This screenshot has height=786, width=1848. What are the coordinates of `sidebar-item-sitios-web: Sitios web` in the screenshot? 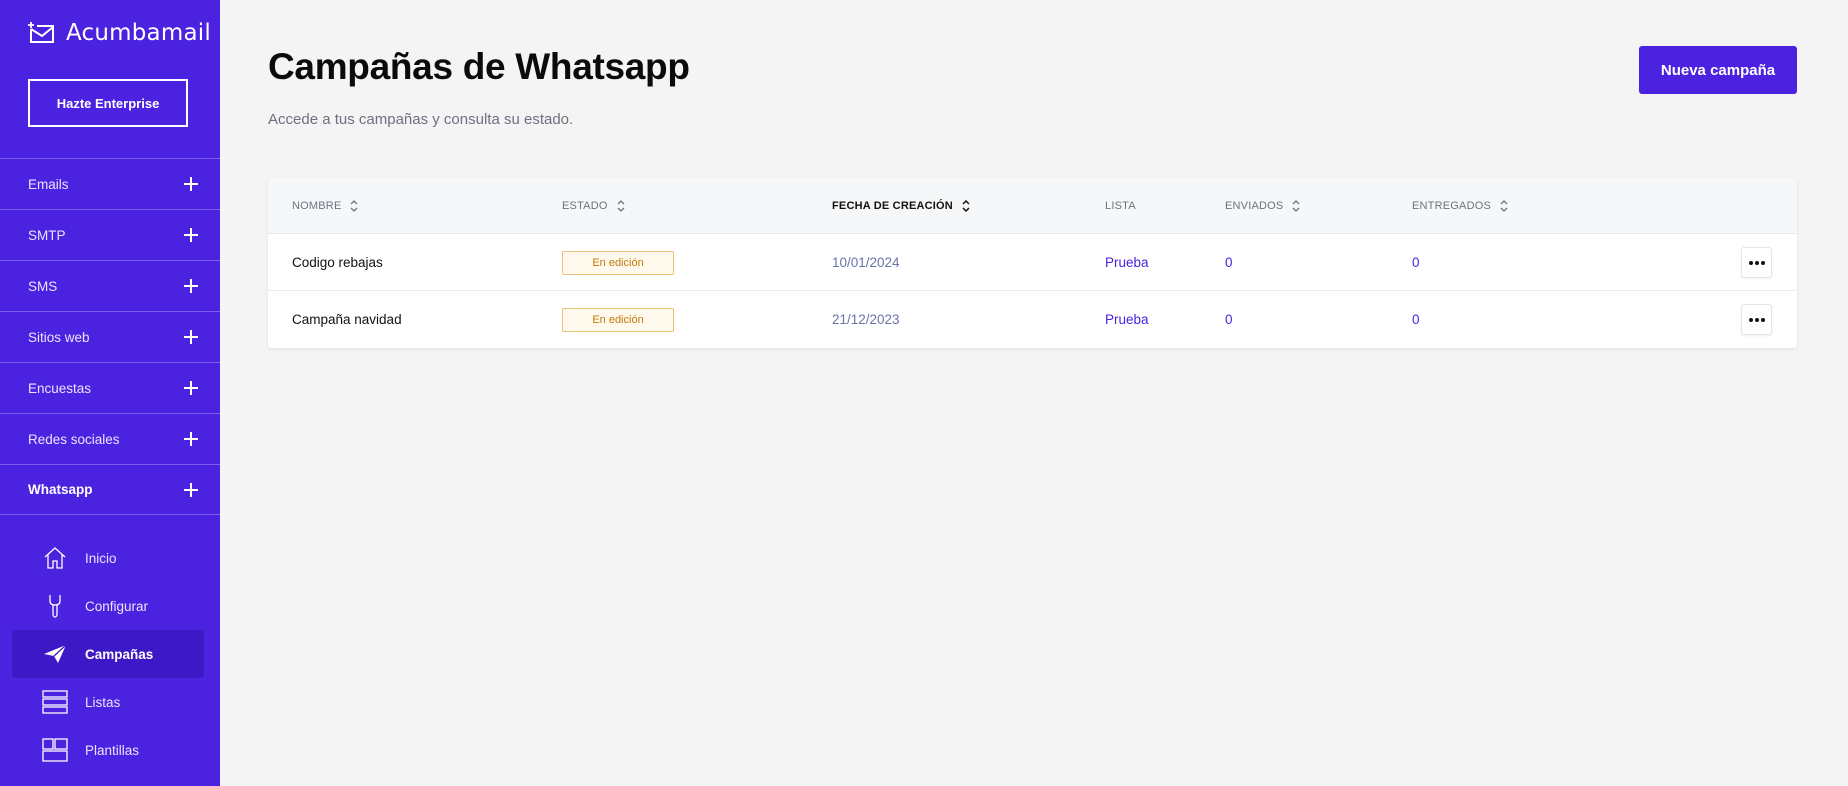 It's located at (110, 336).